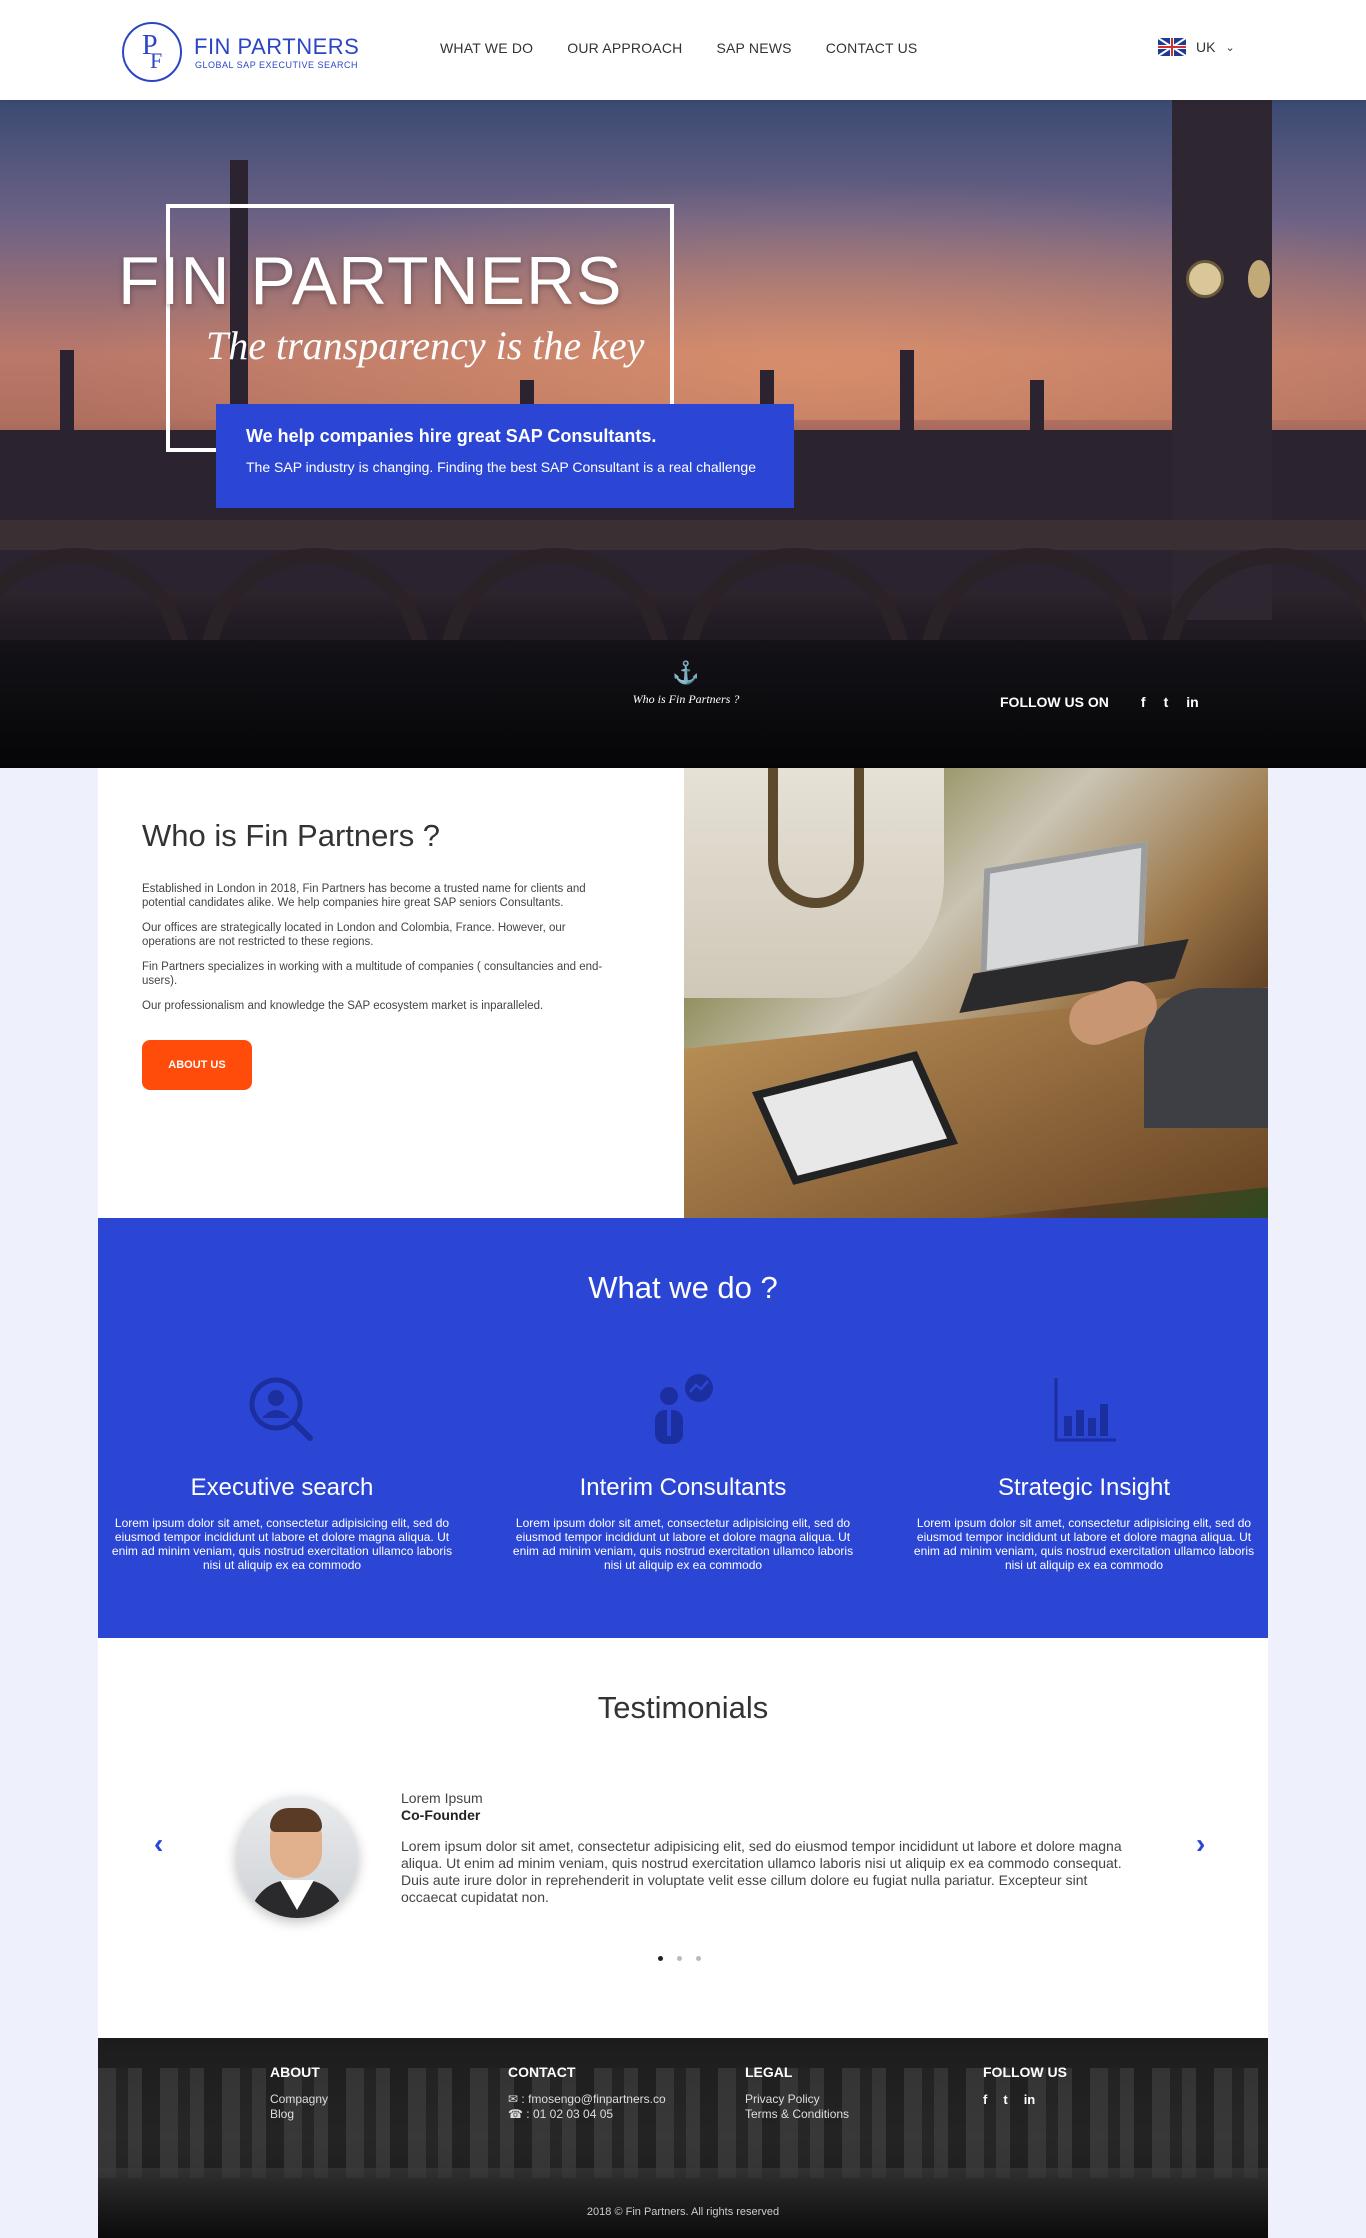 Image resolution: width=1366 pixels, height=2238 pixels. Describe the element at coordinates (299, 2099) in the screenshot. I see `footer-link-company: Compagny` at that location.